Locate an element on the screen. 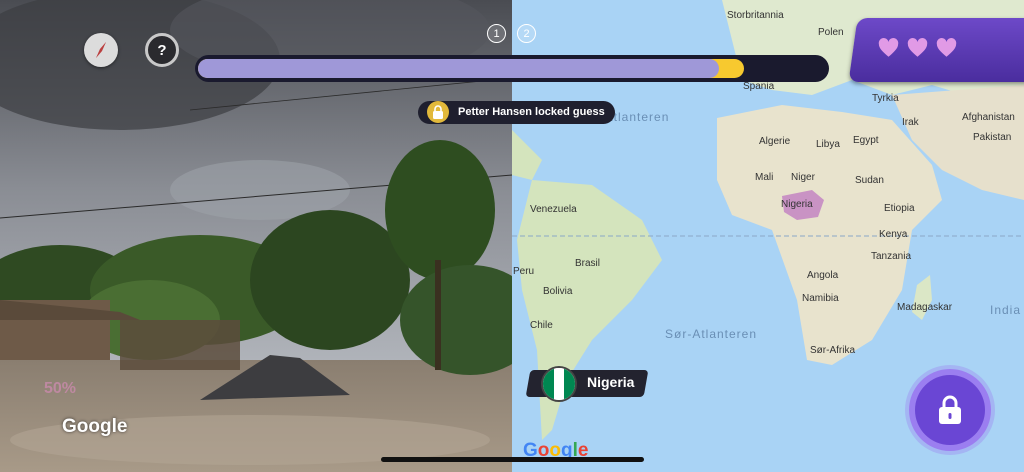 The width and height of the screenshot is (1024, 472). map-label-namibia: Namibia is located at coordinates (820, 298).